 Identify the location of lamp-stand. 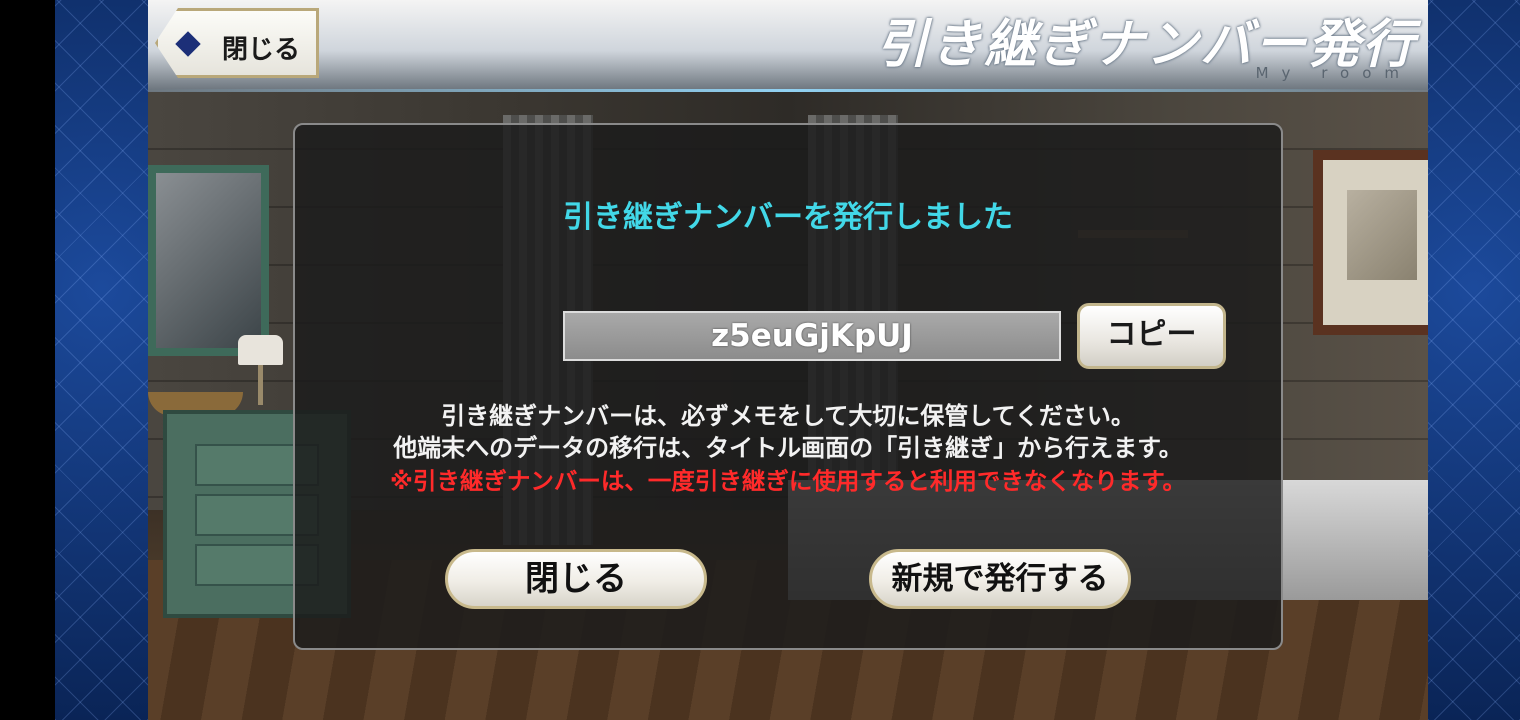
(260, 385).